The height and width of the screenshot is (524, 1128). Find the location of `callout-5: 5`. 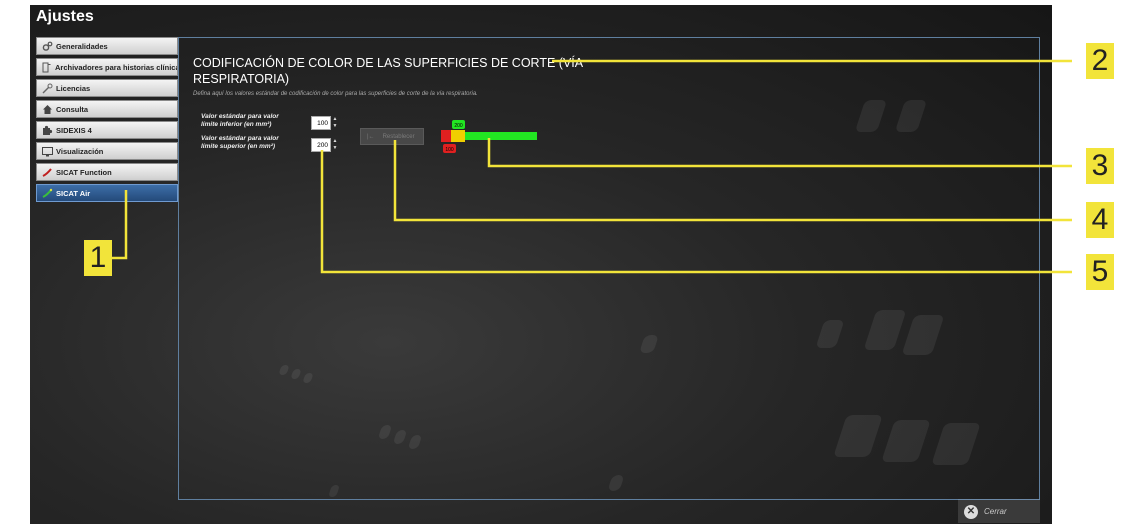

callout-5: 5 is located at coordinates (1100, 272).